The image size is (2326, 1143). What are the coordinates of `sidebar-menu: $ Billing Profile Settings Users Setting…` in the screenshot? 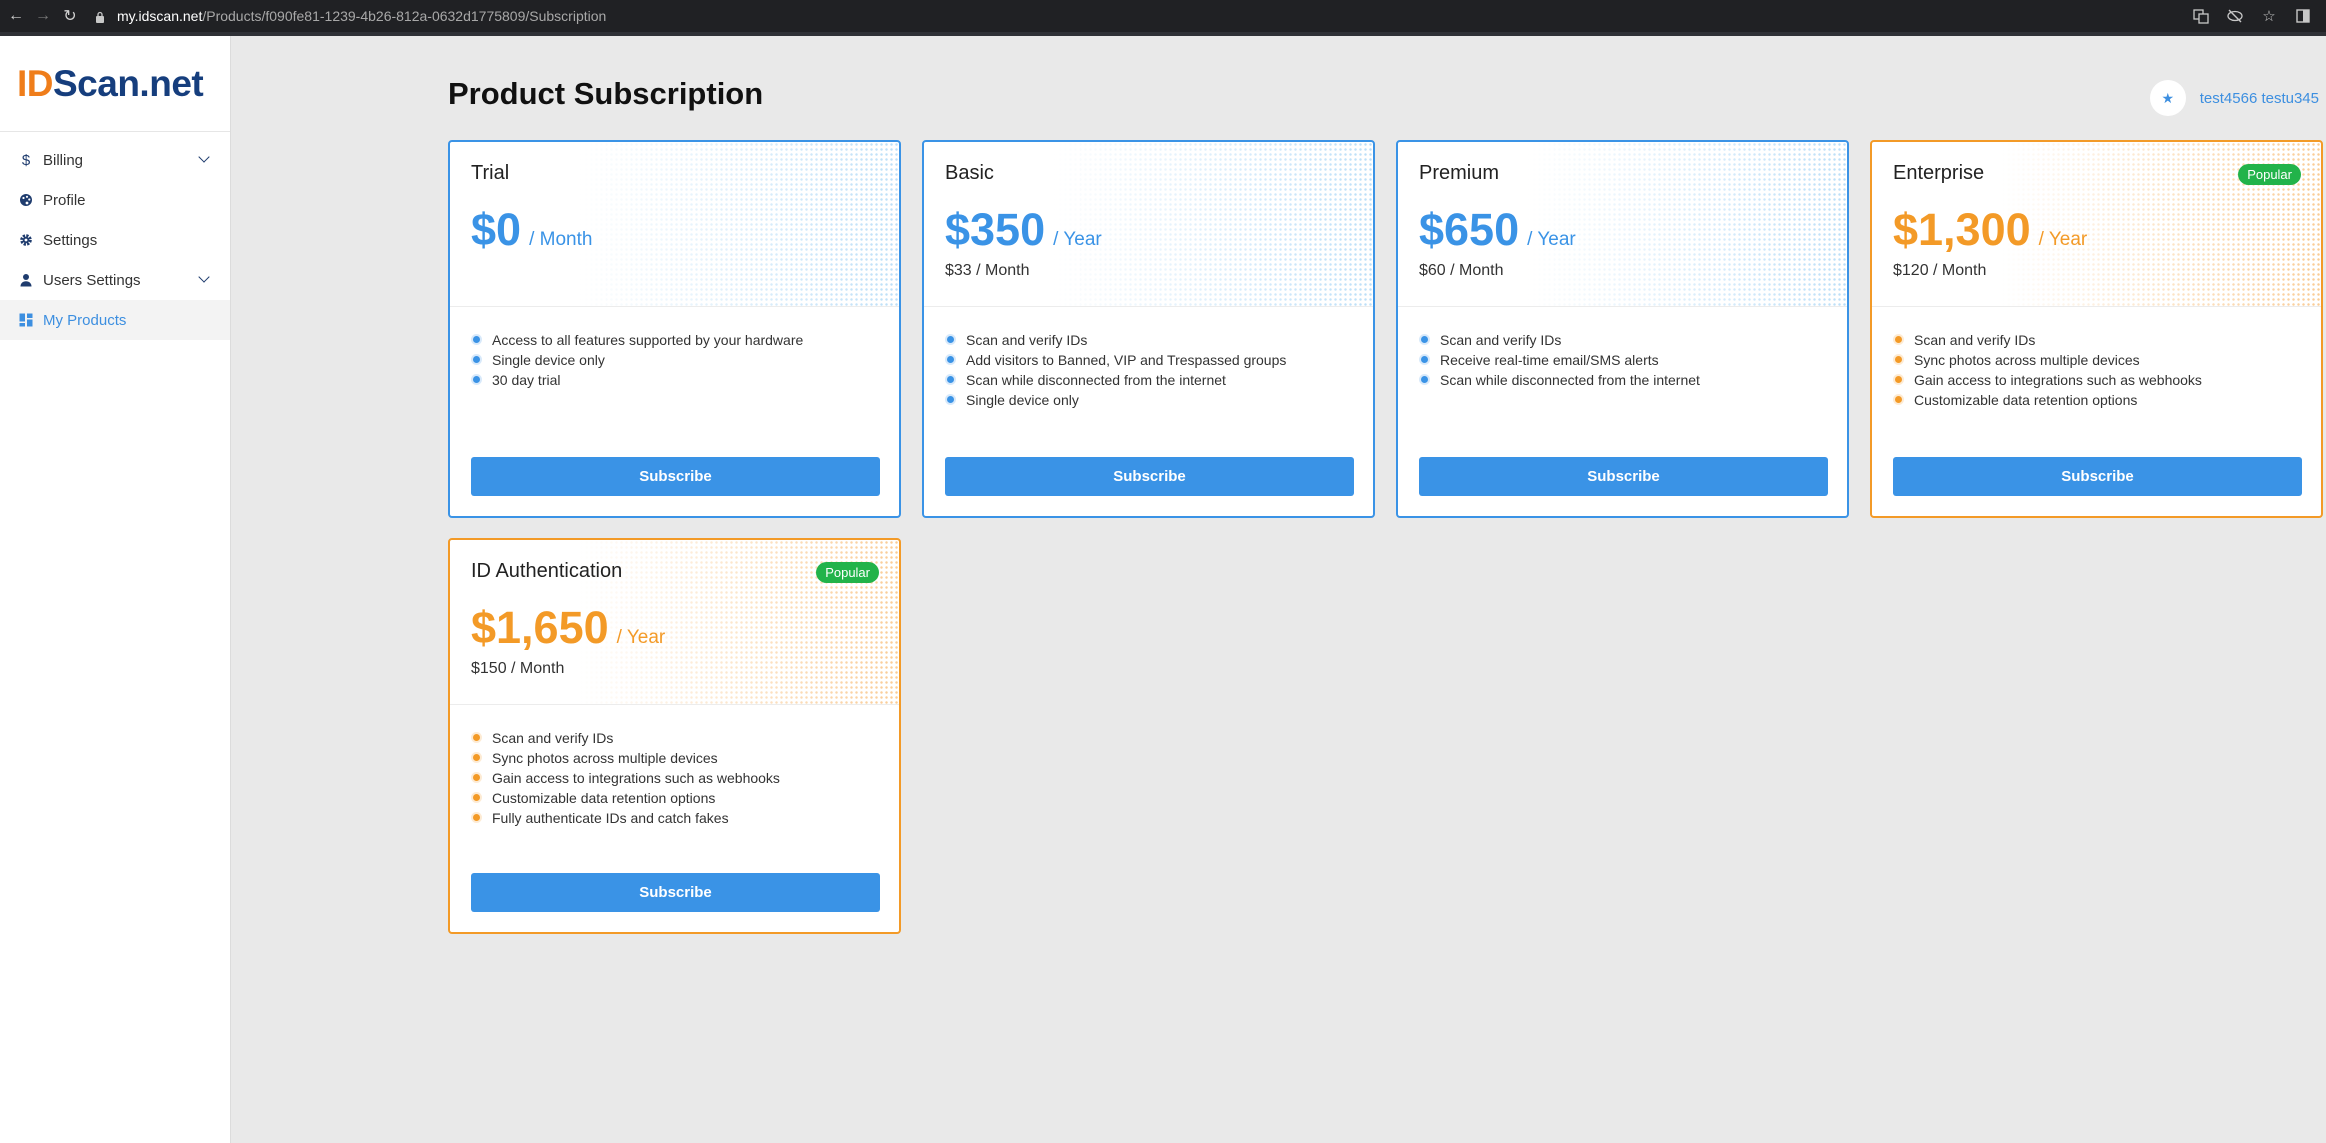 It's located at (115, 236).